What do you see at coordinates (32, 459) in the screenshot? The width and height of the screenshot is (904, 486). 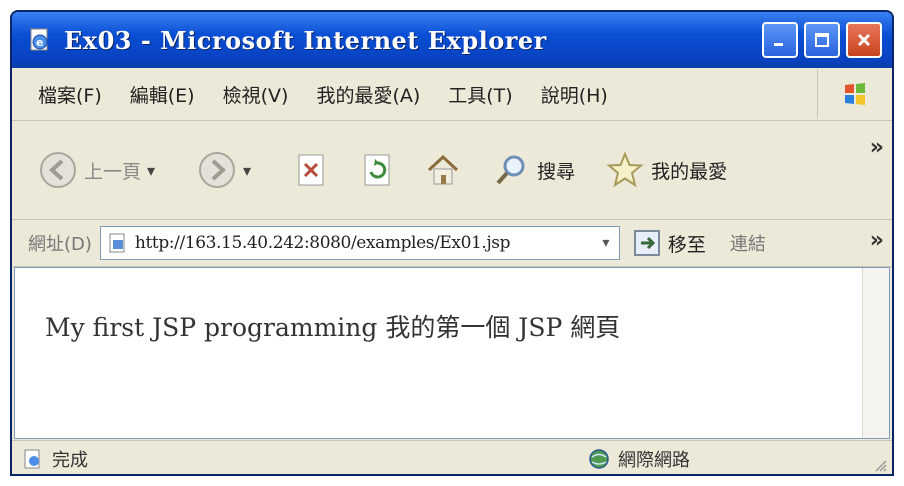 I see `page-done-icon` at bounding box center [32, 459].